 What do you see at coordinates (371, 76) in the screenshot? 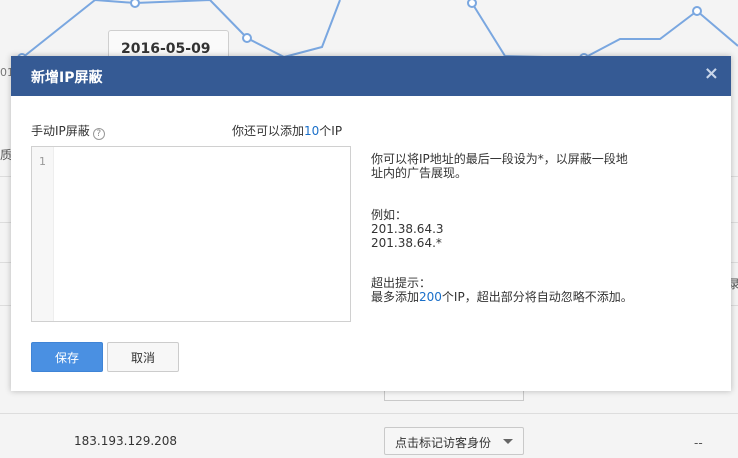
I see `dialog-header: 新增IP屏蔽 ×` at bounding box center [371, 76].